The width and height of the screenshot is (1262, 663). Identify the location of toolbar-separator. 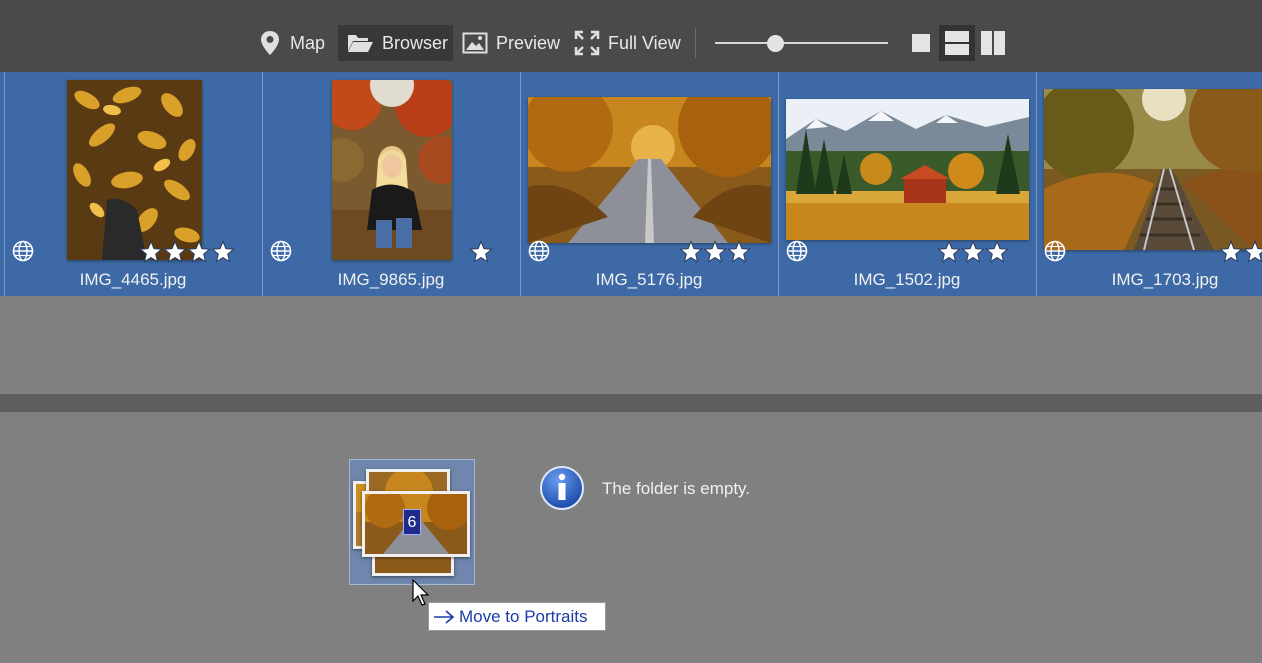
(695, 43).